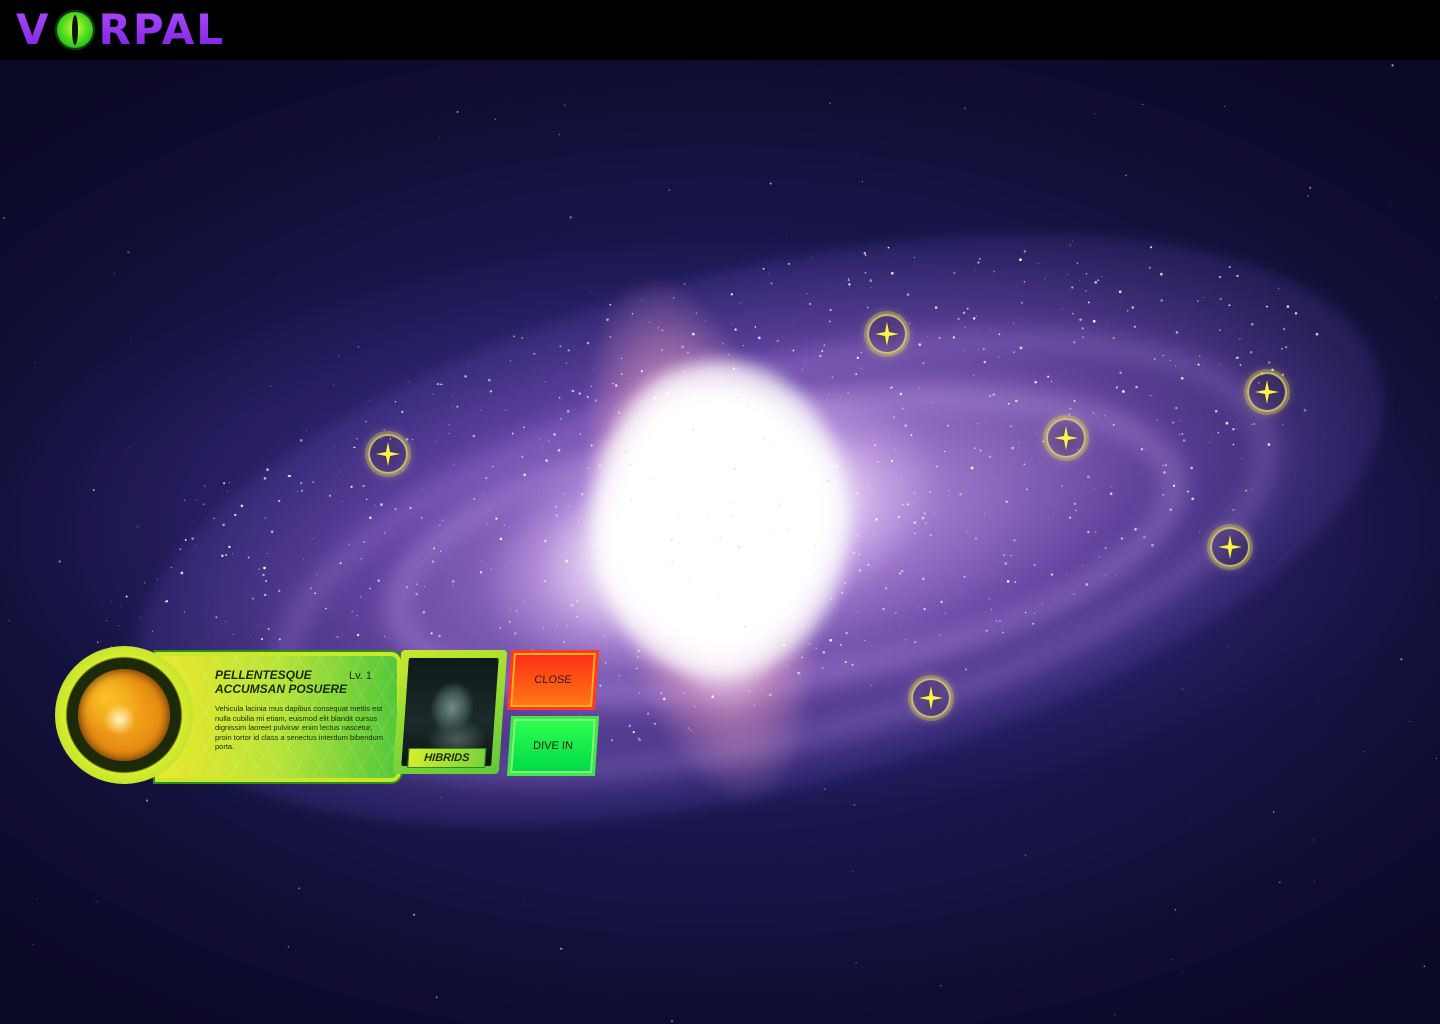 The height and width of the screenshot is (1024, 1440). I want to click on dive-in-button: DIVE IN, so click(553, 746).